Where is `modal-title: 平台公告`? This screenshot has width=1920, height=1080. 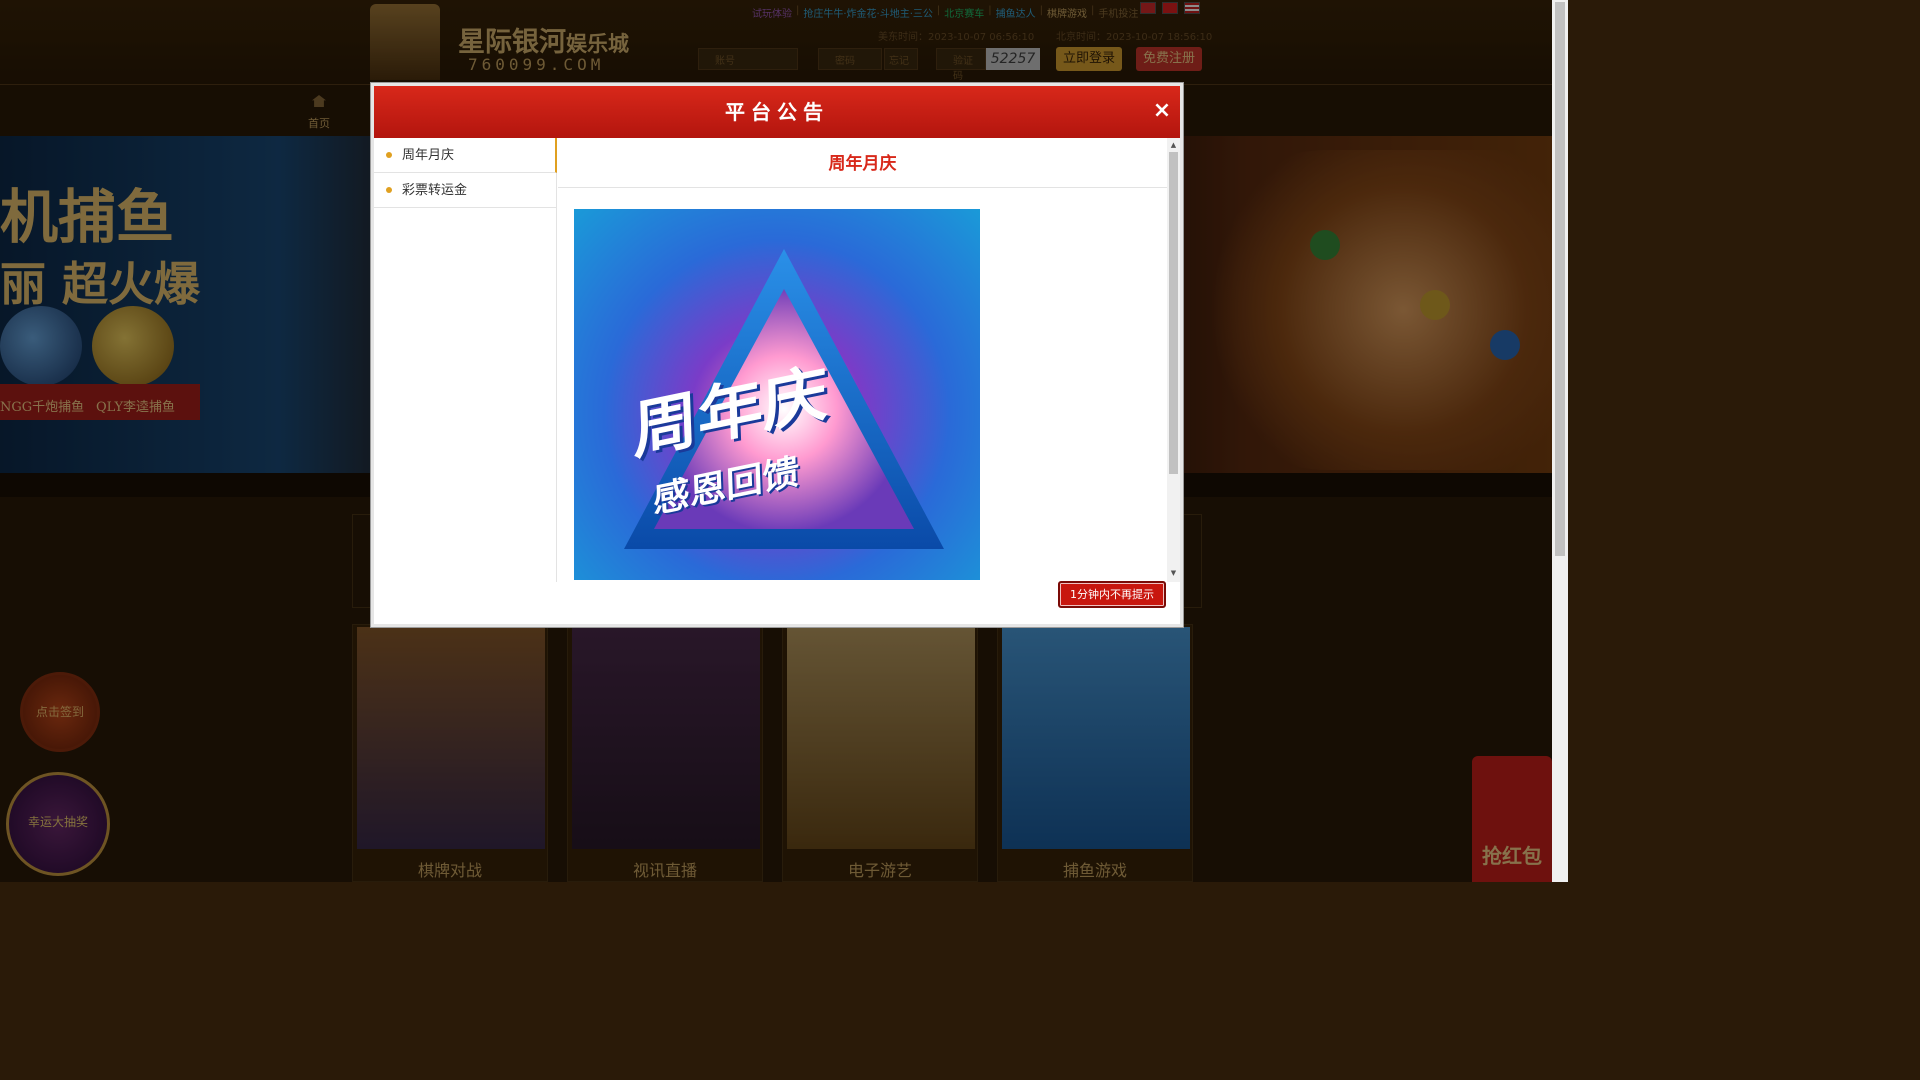
modal-title: 平台公告 is located at coordinates (777, 112).